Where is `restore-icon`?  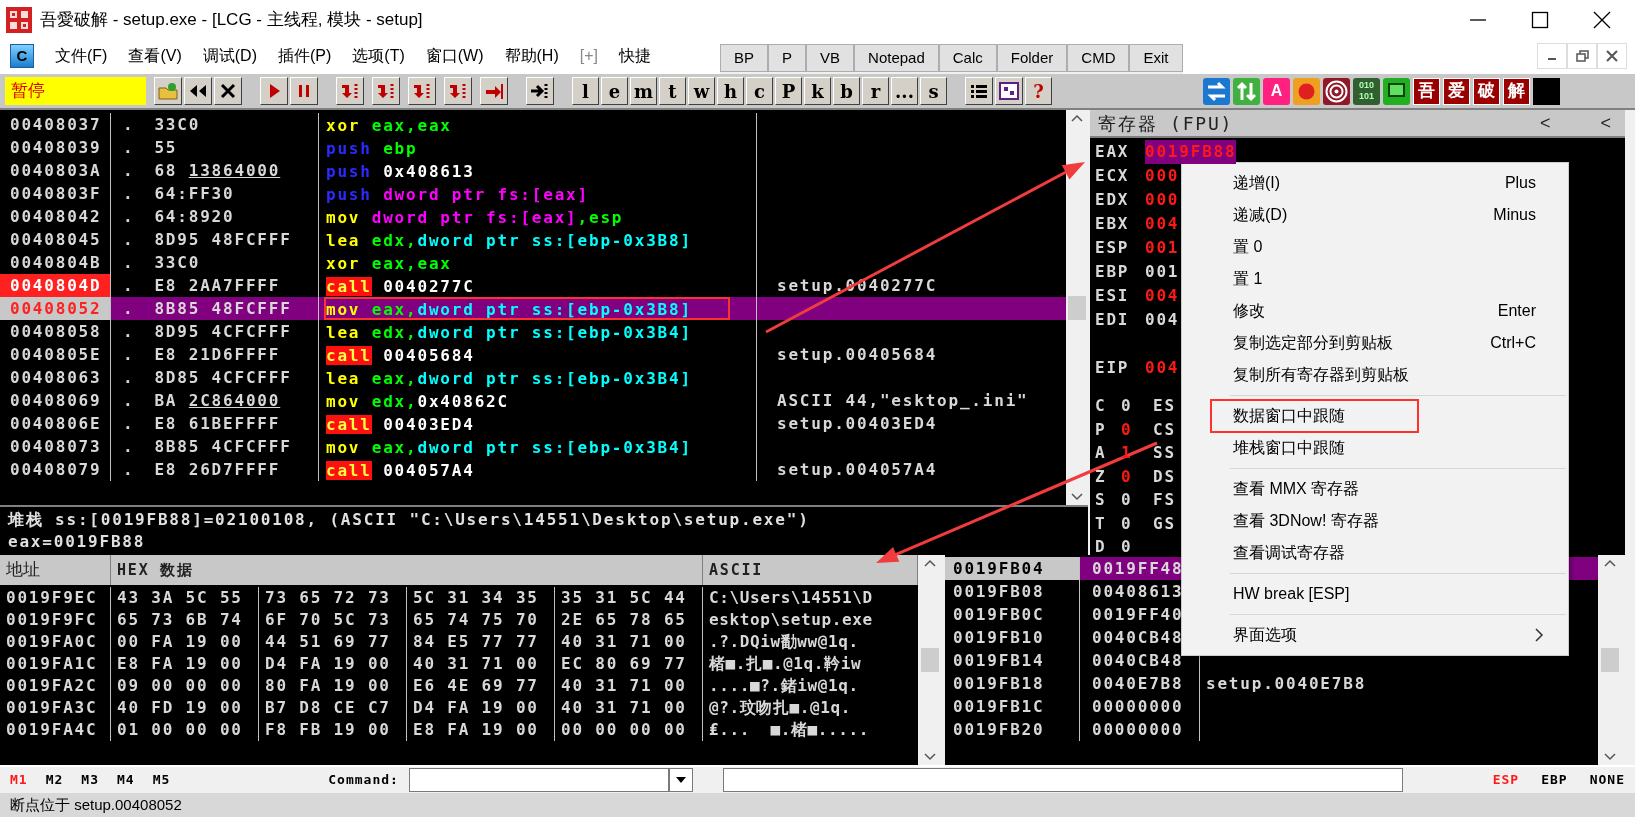
restore-icon is located at coordinates (1582, 56).